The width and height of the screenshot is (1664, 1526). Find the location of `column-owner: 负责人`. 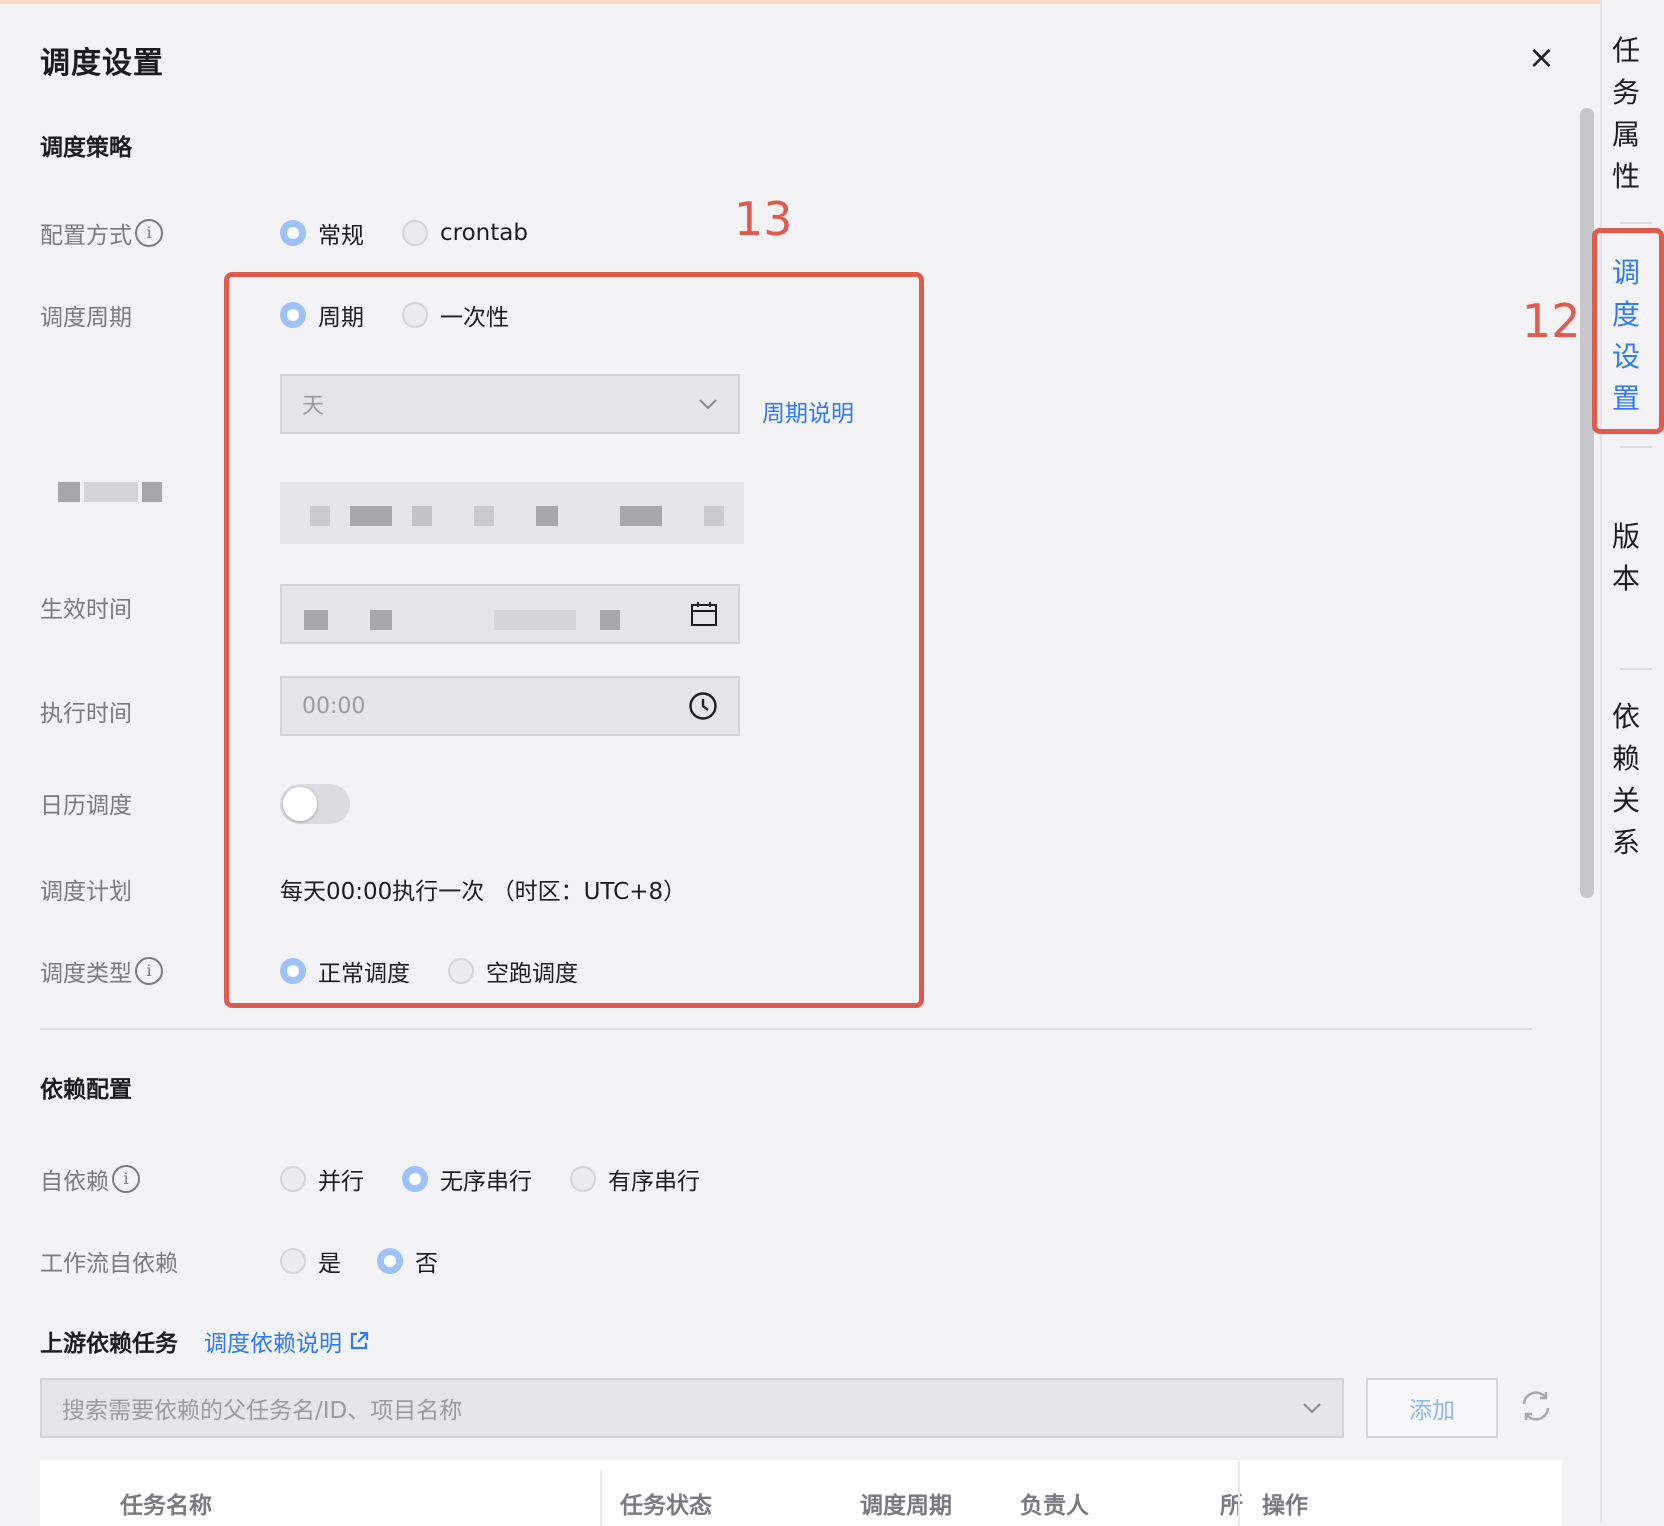

column-owner: 负责人 is located at coordinates (1054, 1506).